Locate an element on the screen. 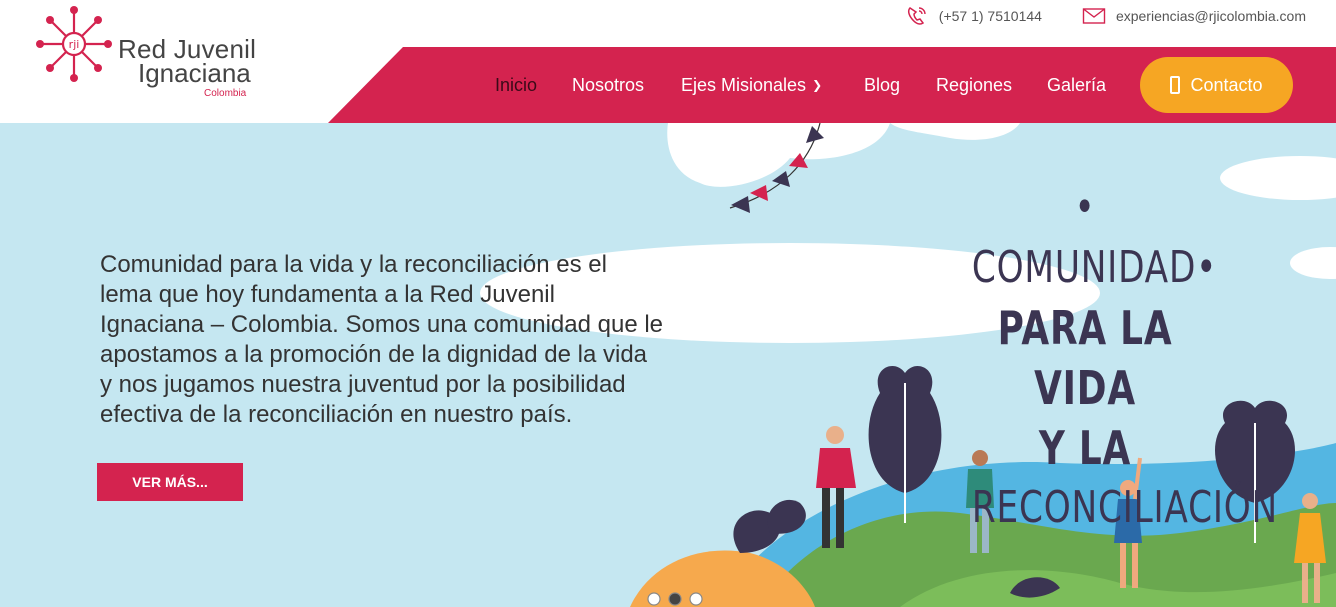 The height and width of the screenshot is (607, 1336). nav-item-blog: Blog is located at coordinates (882, 85).